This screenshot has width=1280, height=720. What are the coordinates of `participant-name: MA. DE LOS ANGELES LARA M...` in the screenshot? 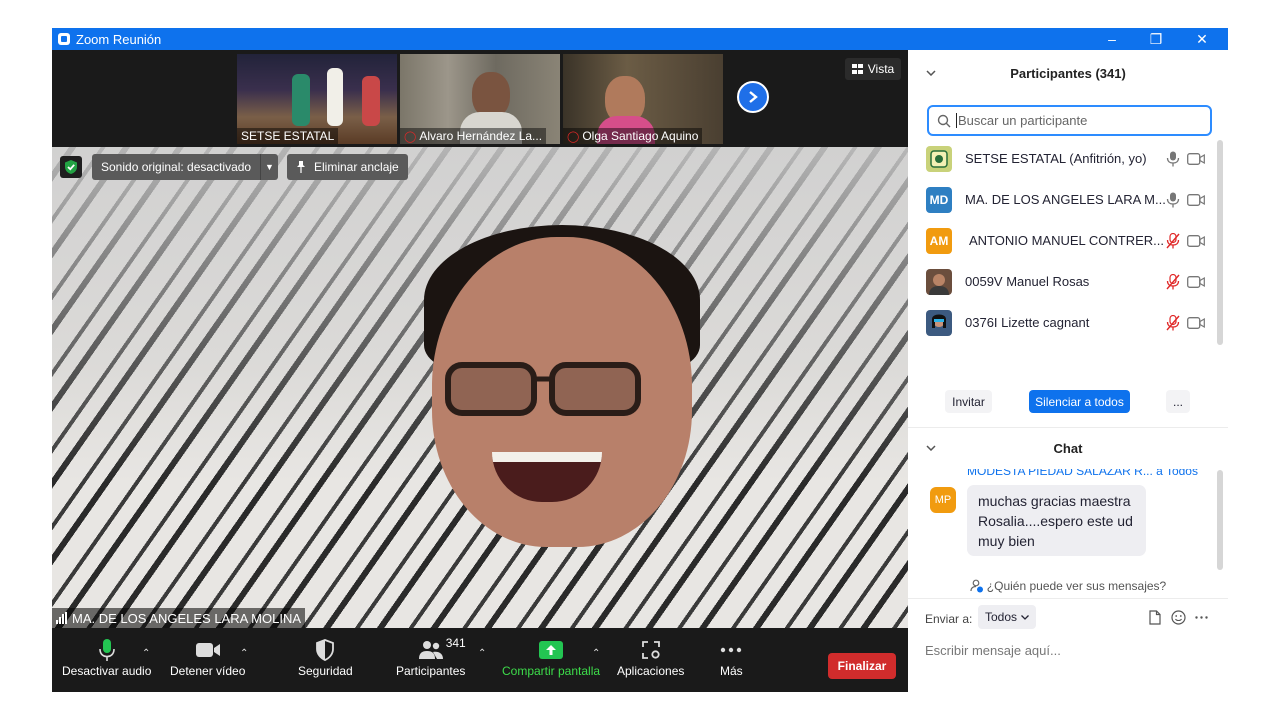 It's located at (1065, 199).